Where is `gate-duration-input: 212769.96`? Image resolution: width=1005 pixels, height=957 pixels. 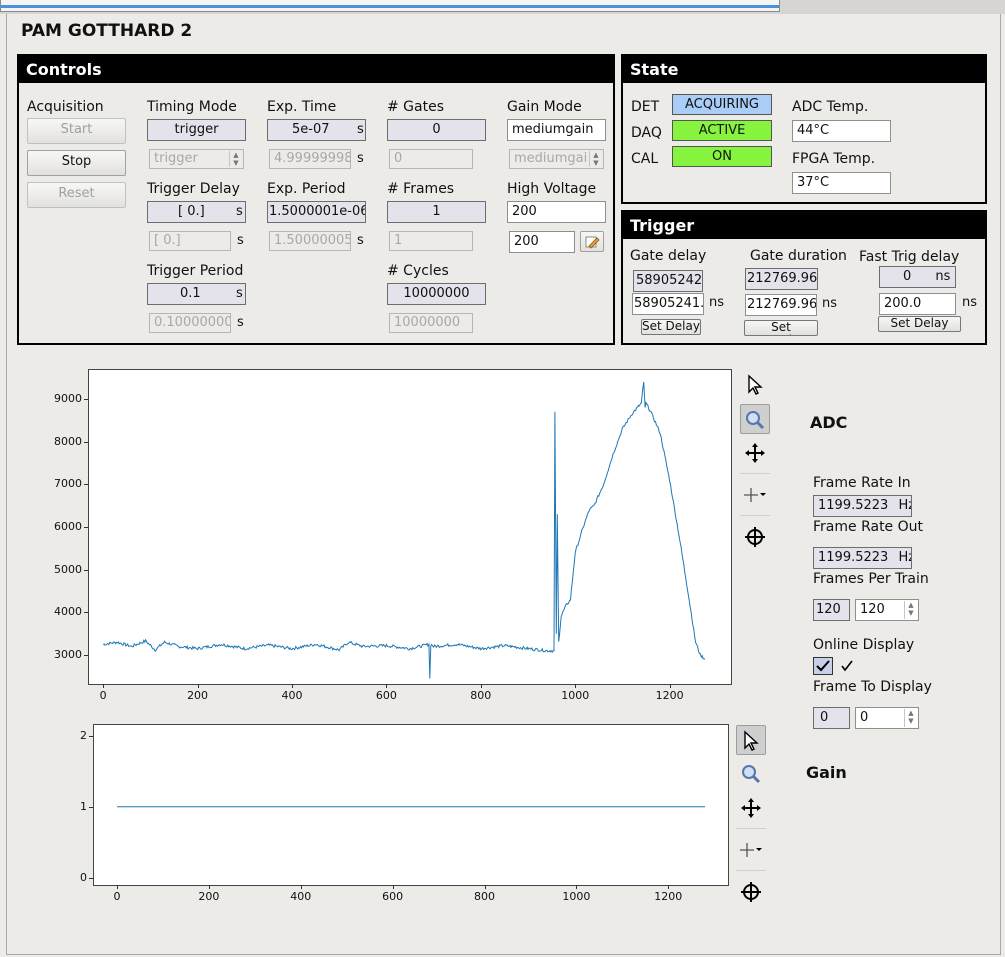
gate-duration-input: 212769.96 is located at coordinates (781, 305).